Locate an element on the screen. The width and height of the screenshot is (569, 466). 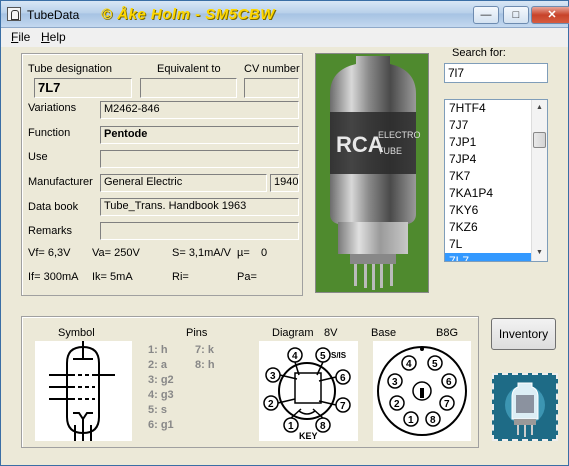
app-logo is located at coordinates (525, 407).